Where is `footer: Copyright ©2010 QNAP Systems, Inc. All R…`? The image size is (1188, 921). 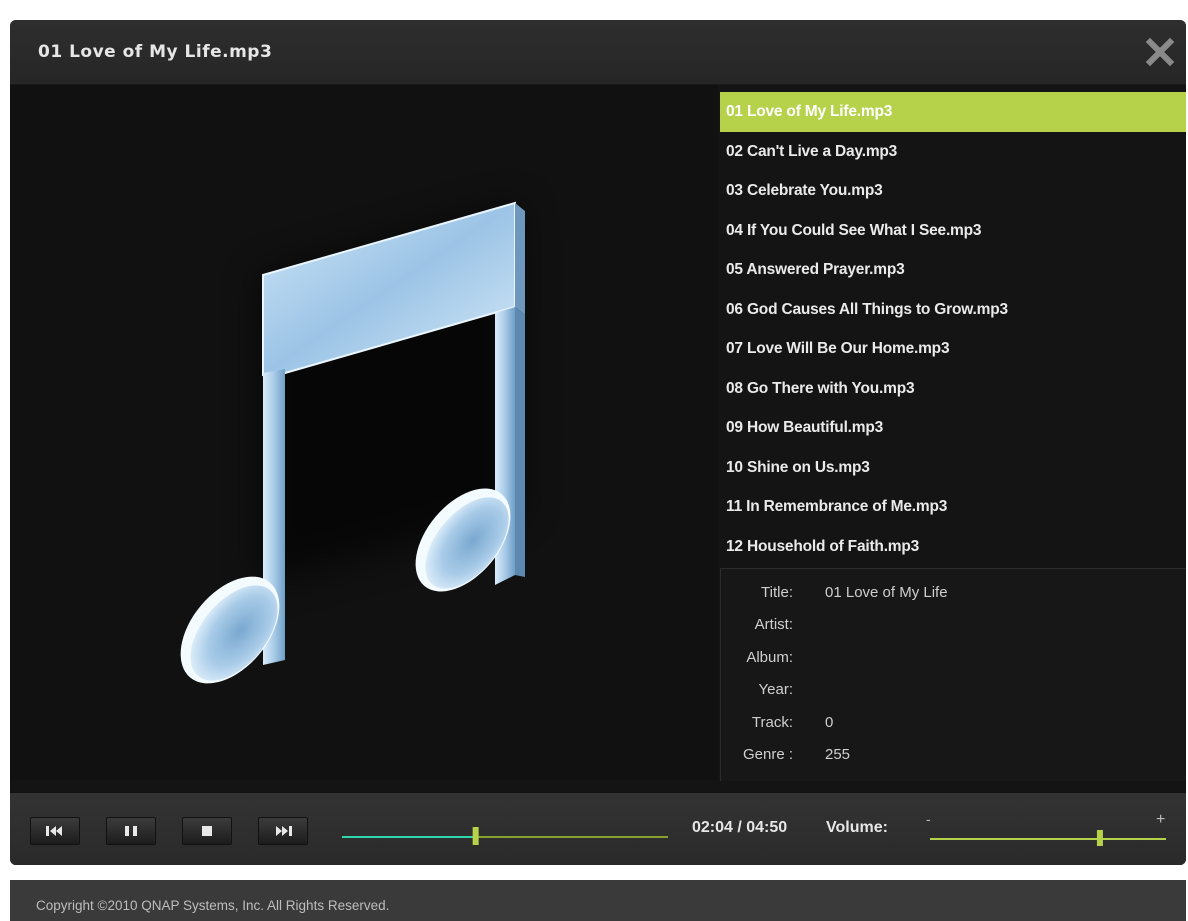
footer: Copyright ©2010 QNAP Systems, Inc. All R… is located at coordinates (598, 900).